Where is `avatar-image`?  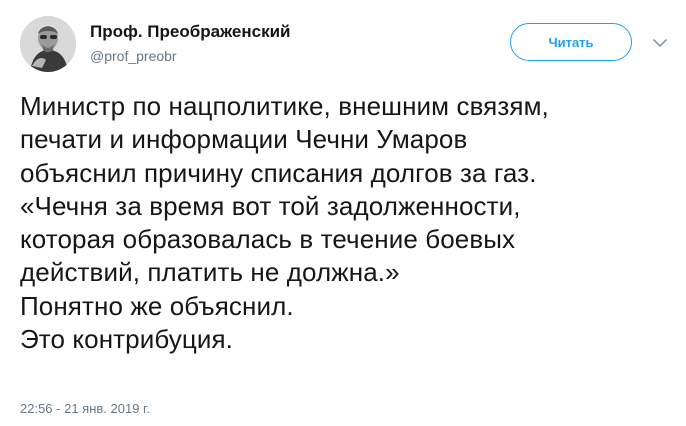
avatar-image is located at coordinates (48, 44).